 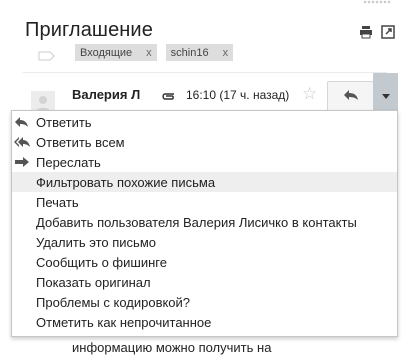 I want to click on message-body-snippet: информацию можно получить на, so click(x=172, y=347).